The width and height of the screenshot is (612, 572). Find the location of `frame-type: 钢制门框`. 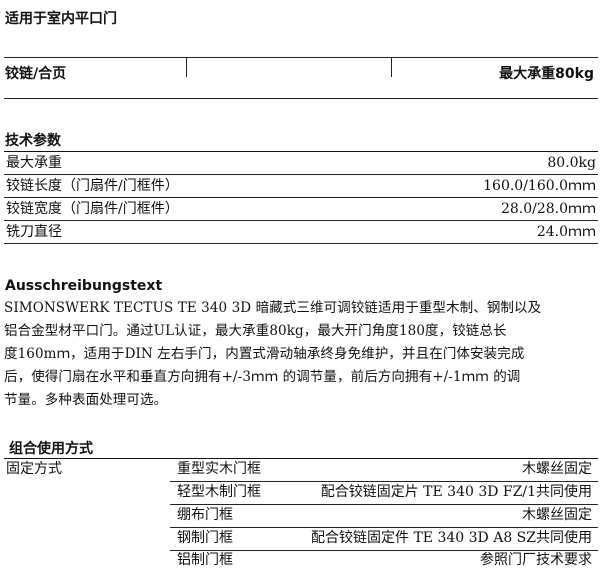

frame-type: 钢制门框 is located at coordinates (205, 538).